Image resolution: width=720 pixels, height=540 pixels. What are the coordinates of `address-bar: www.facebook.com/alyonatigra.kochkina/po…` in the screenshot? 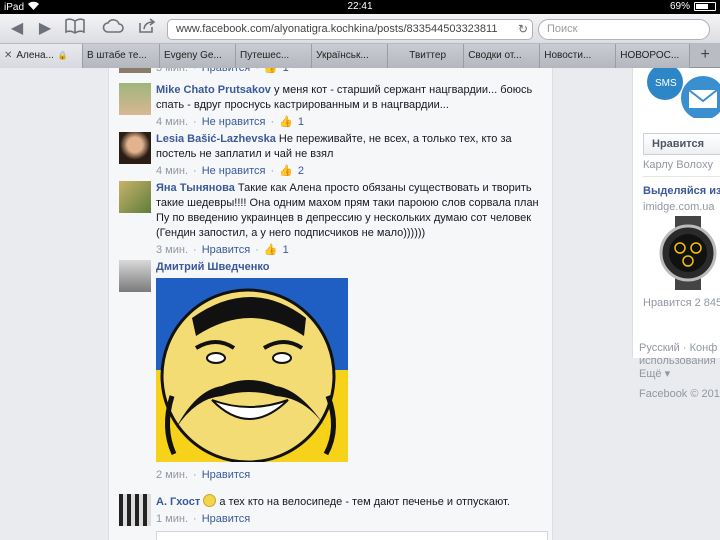 It's located at (350, 29).